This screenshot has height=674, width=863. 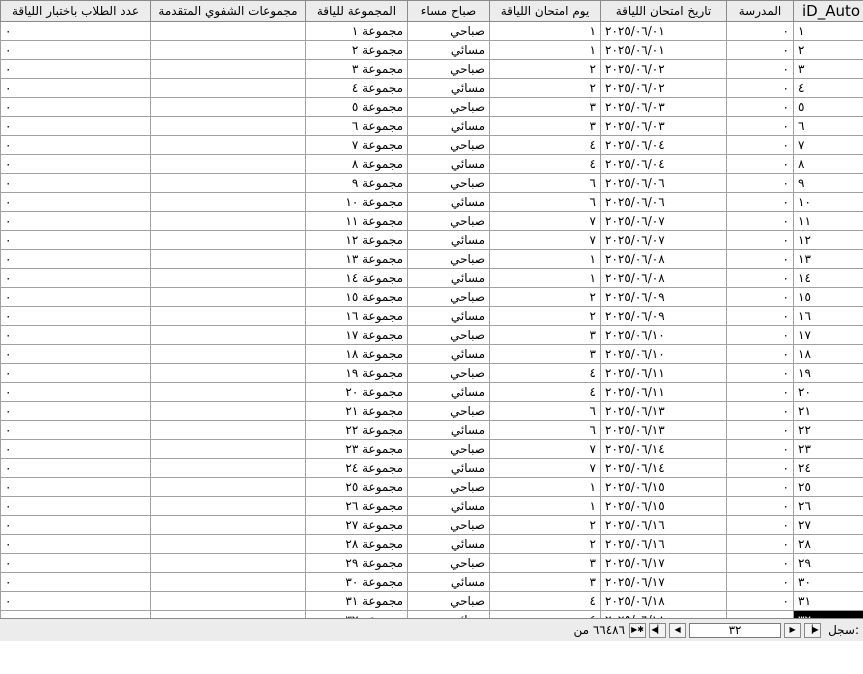 I want to click on table-row: ٠ مجموعة ١٣ صباحي ١ ٢٠٢٥/٠٦/٠٨ ٠ ١٣, so click(x=431, y=259).